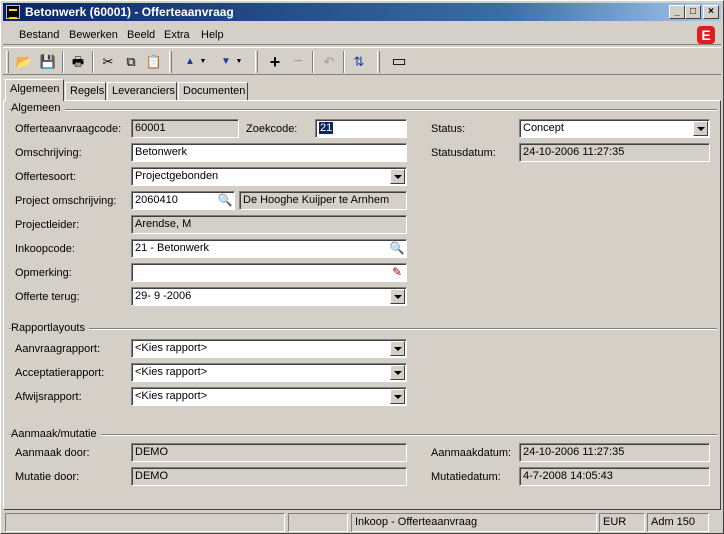 The width and height of the screenshot is (724, 534). I want to click on group-title-rapportlayouts: Rapportlayouts, so click(50, 328).